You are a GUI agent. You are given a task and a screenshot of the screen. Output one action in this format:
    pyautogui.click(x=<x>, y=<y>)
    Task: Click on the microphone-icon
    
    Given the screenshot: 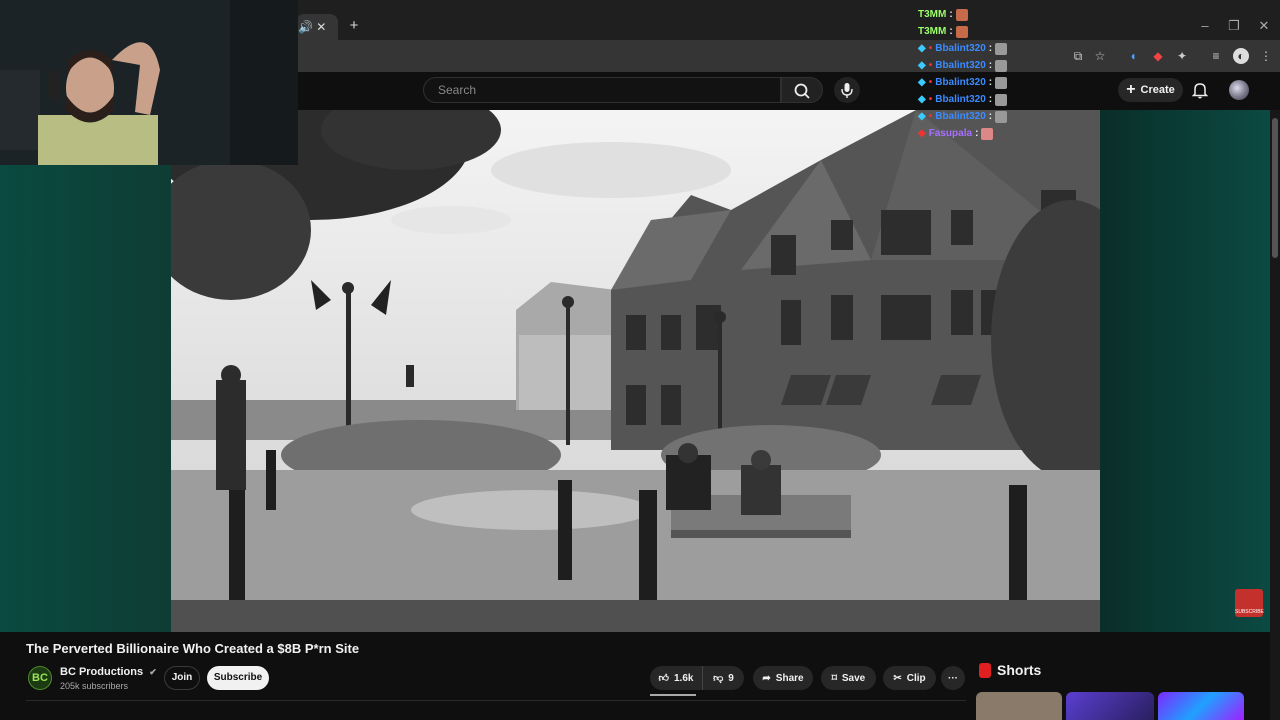 What is the action you would take?
    pyautogui.click(x=847, y=90)
    